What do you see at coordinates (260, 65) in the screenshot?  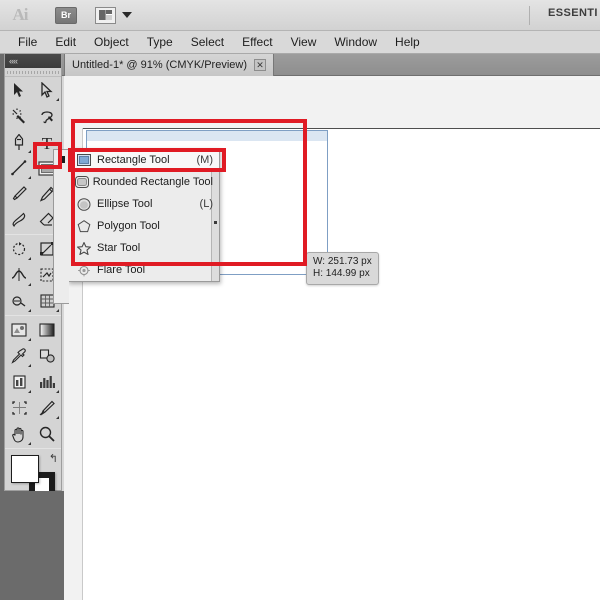 I see `close-icon: ✕` at bounding box center [260, 65].